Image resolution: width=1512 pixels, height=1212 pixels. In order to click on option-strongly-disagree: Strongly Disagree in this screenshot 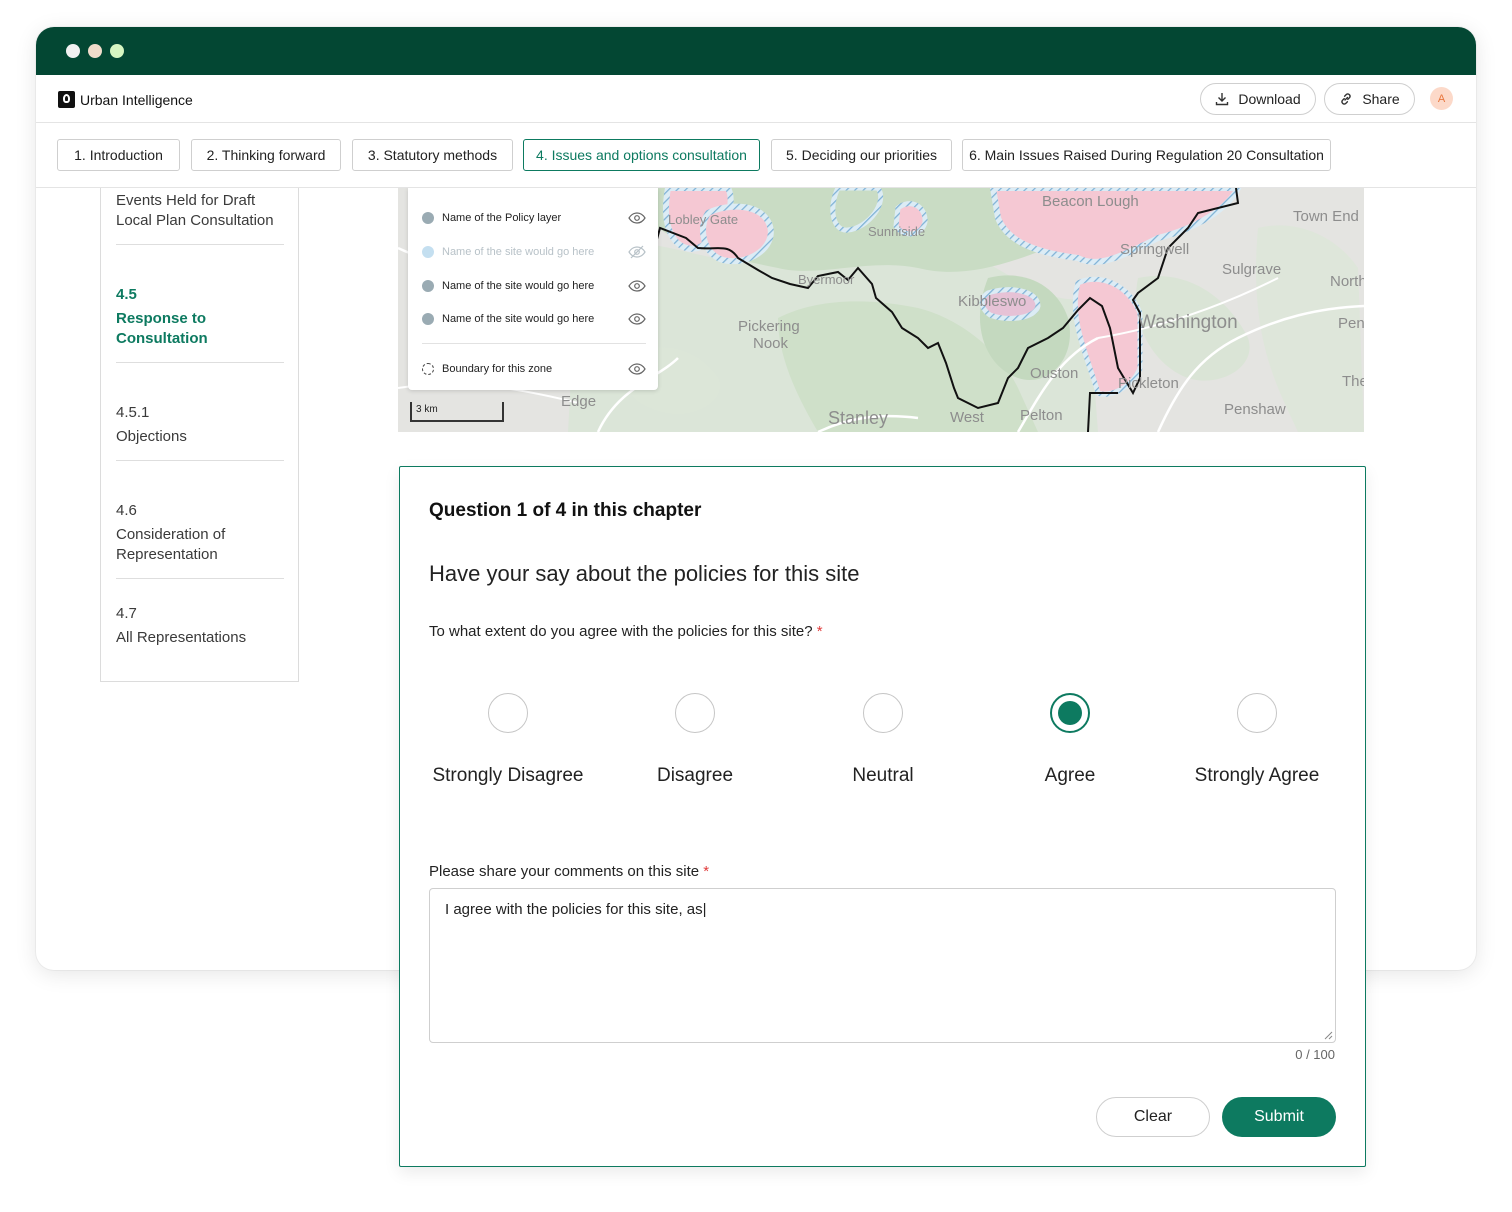, I will do `click(508, 743)`.